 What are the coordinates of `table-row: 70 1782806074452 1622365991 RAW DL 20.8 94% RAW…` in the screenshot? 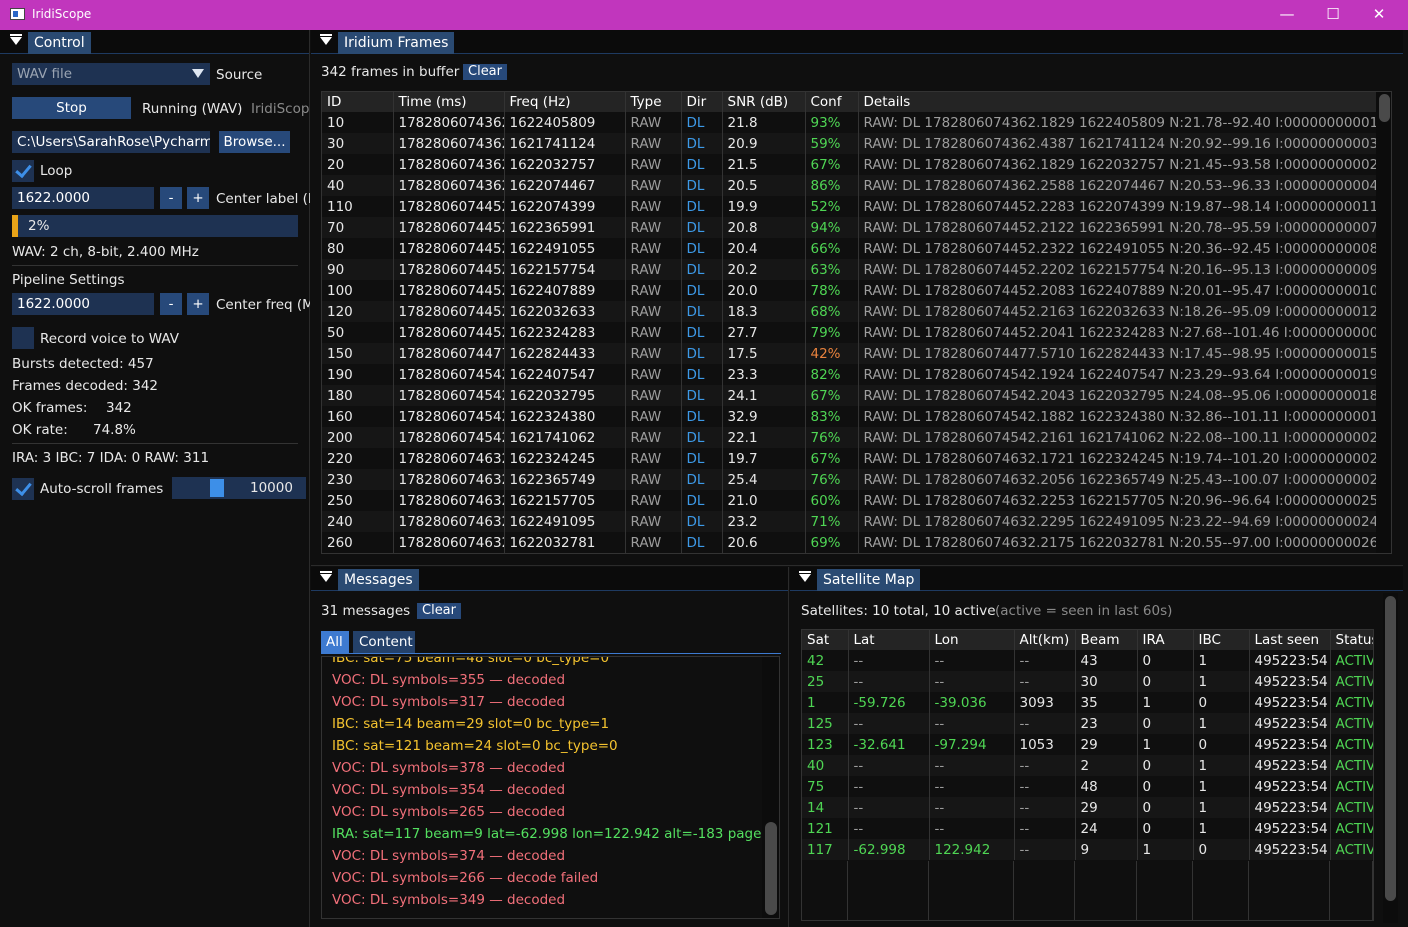 It's located at (849, 227).